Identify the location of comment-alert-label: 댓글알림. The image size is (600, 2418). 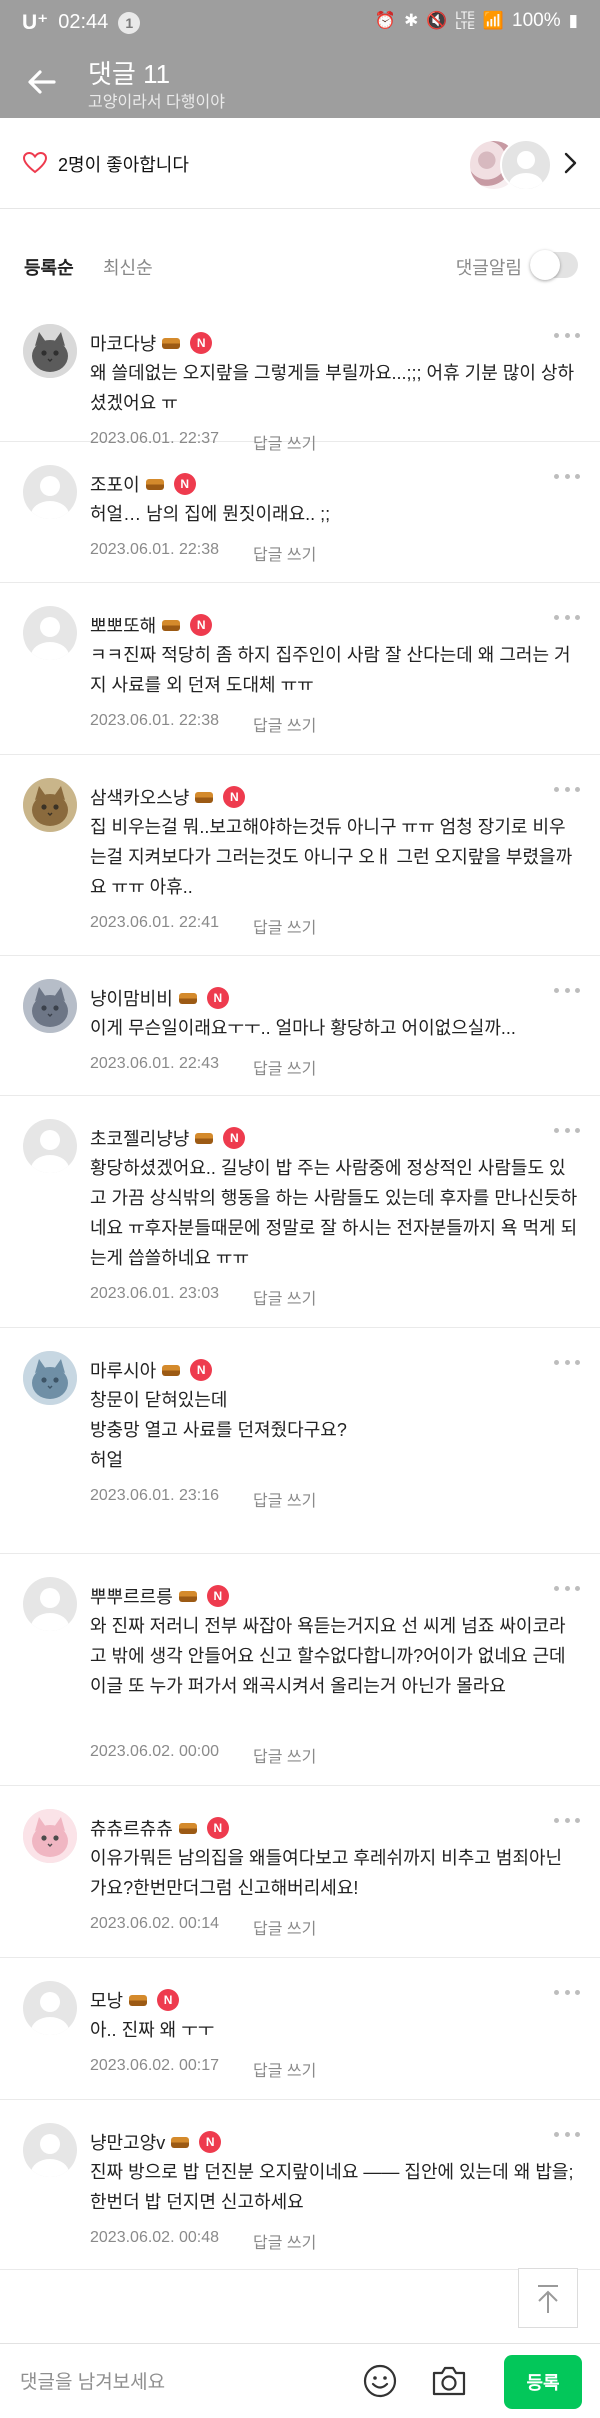
(488, 268).